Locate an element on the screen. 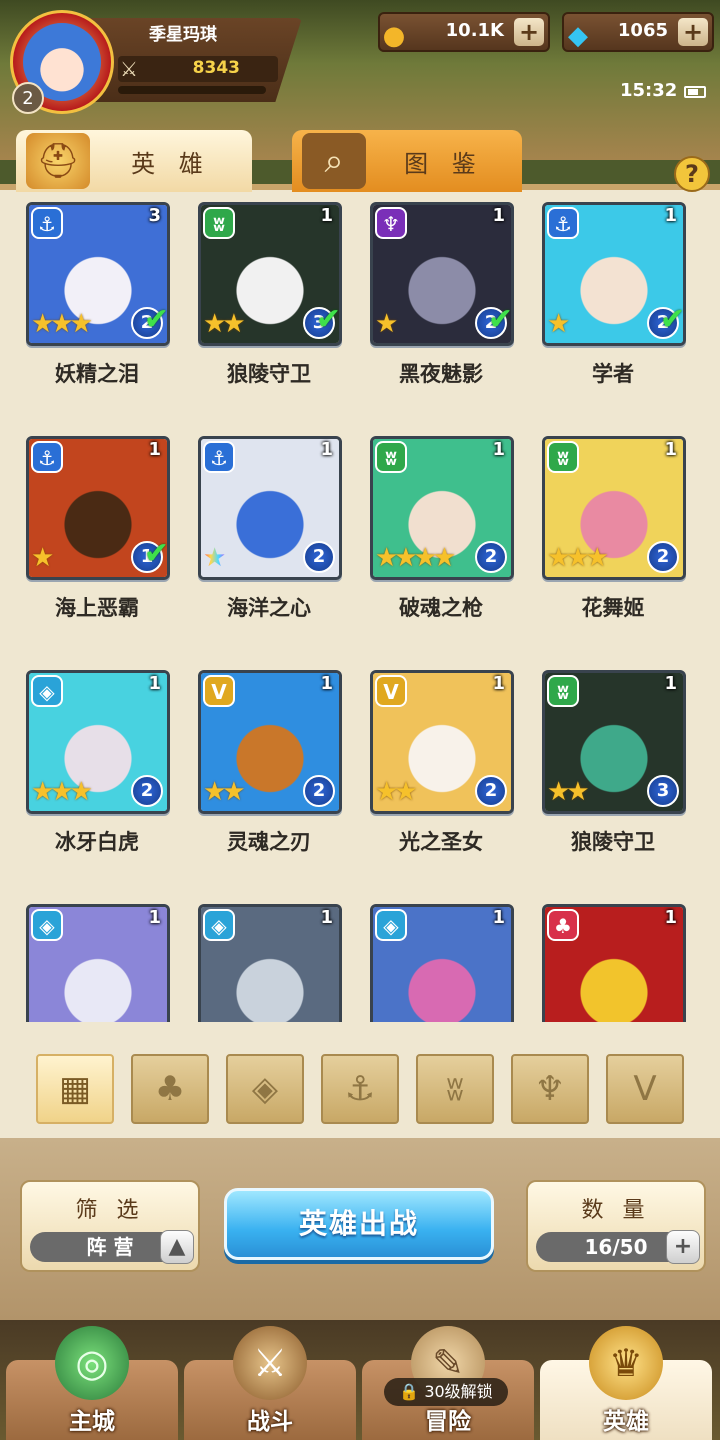  anchor-faction-icon: ⚓ is located at coordinates (47, 223).